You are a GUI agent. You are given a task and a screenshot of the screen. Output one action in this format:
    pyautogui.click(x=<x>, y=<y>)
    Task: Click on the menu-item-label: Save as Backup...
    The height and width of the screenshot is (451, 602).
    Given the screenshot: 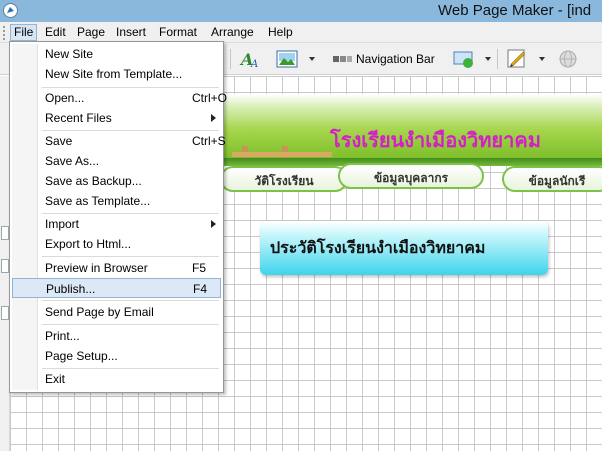 What is the action you would take?
    pyautogui.click(x=93, y=181)
    